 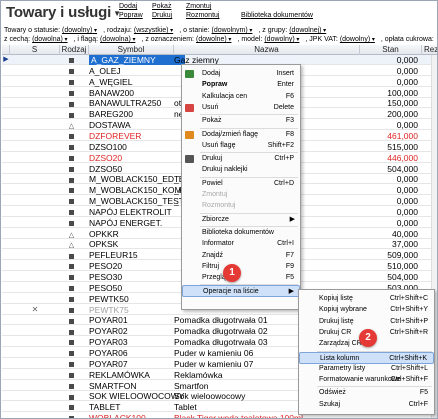 I want to click on menu-item-label: Usuń flagę, so click(x=219, y=145).